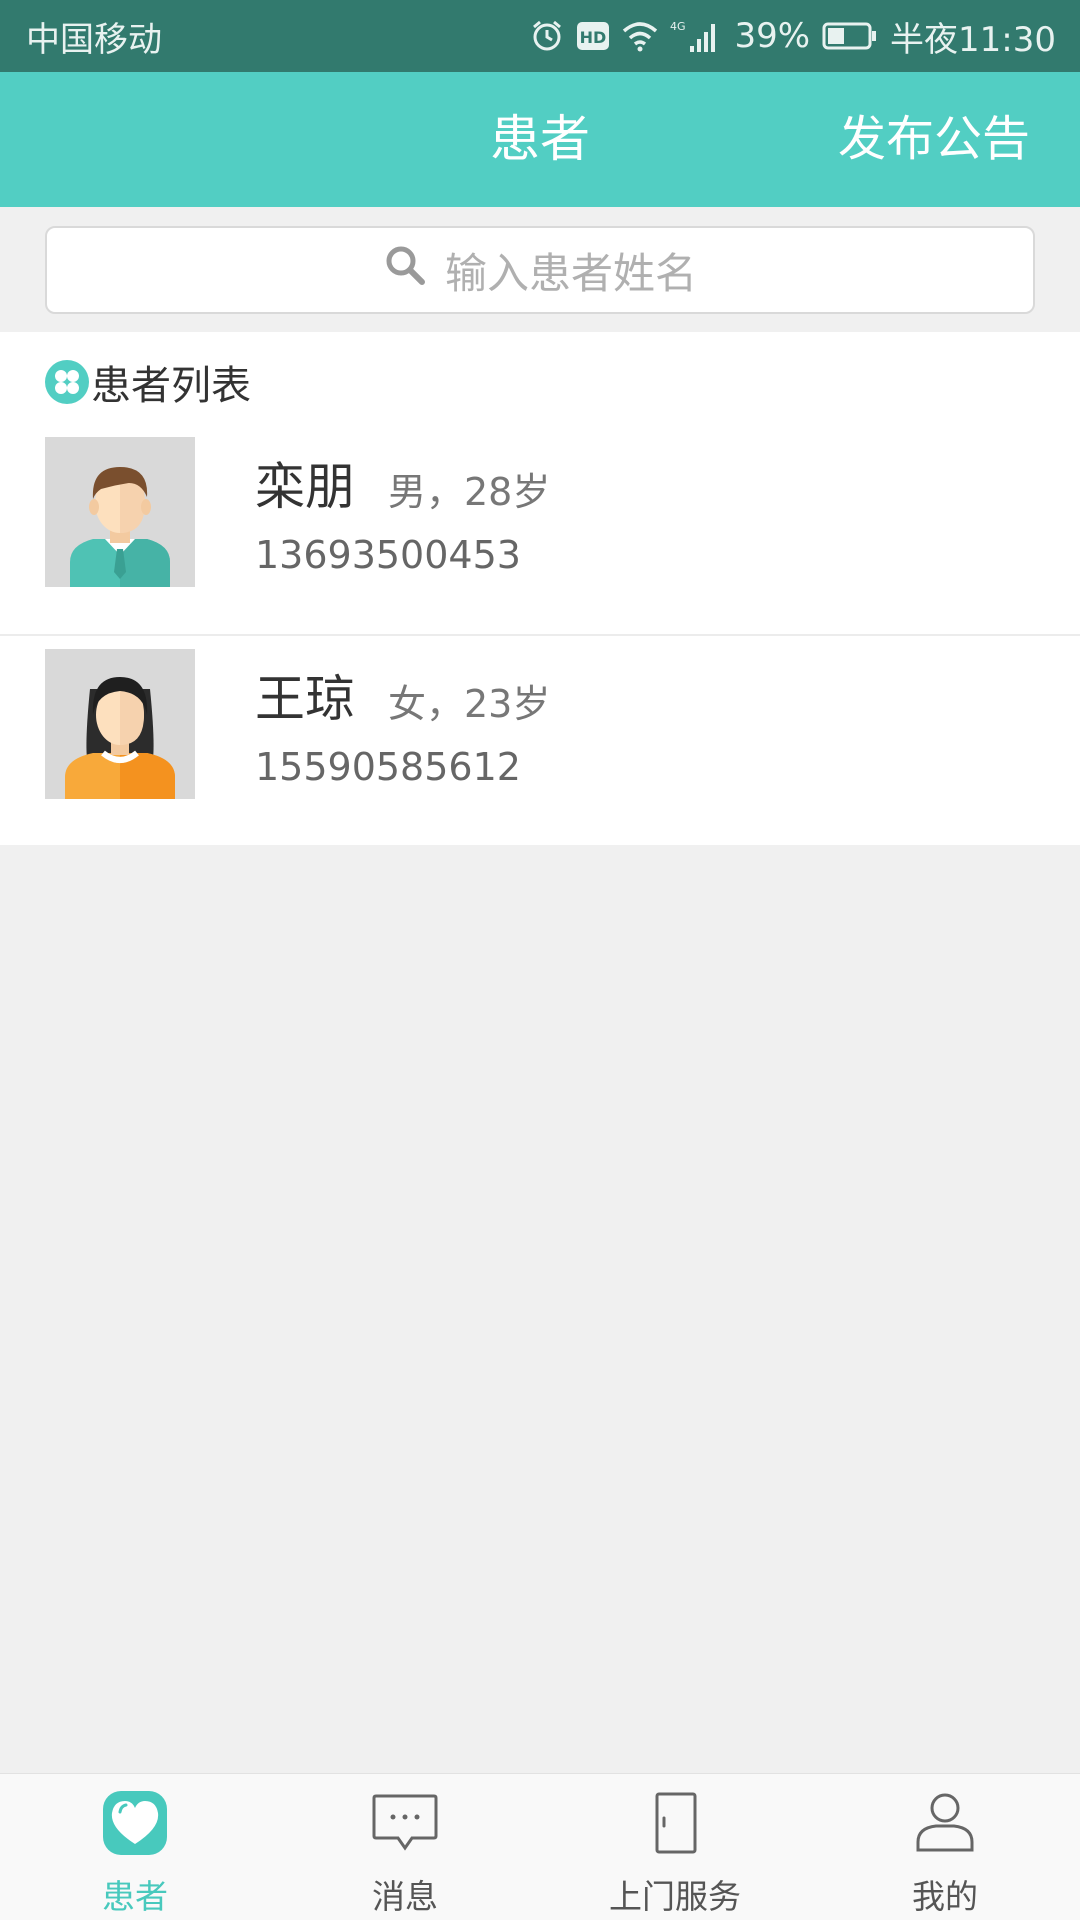 This screenshot has height=1920, width=1080. What do you see at coordinates (676, 1823) in the screenshot?
I see `door-icon` at bounding box center [676, 1823].